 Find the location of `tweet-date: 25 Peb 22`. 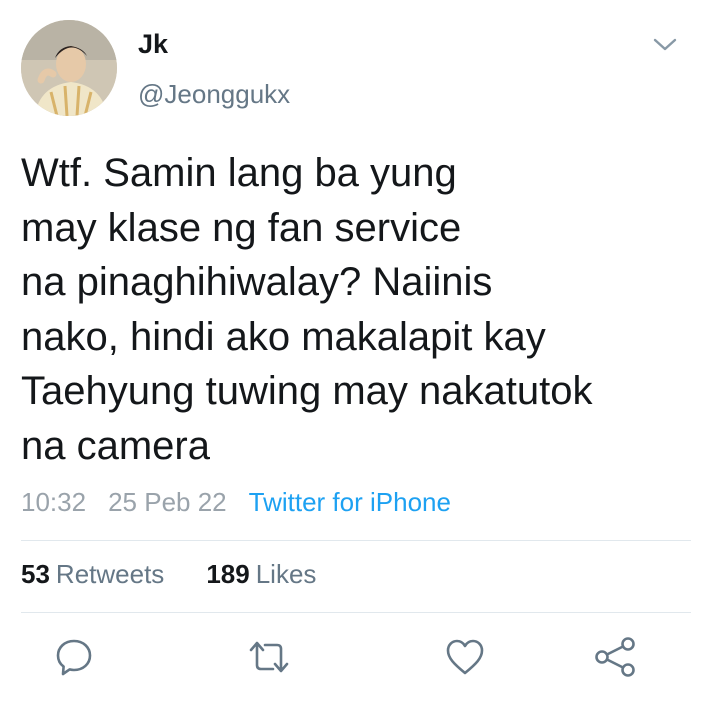

tweet-date: 25 Peb 22 is located at coordinates (167, 501).